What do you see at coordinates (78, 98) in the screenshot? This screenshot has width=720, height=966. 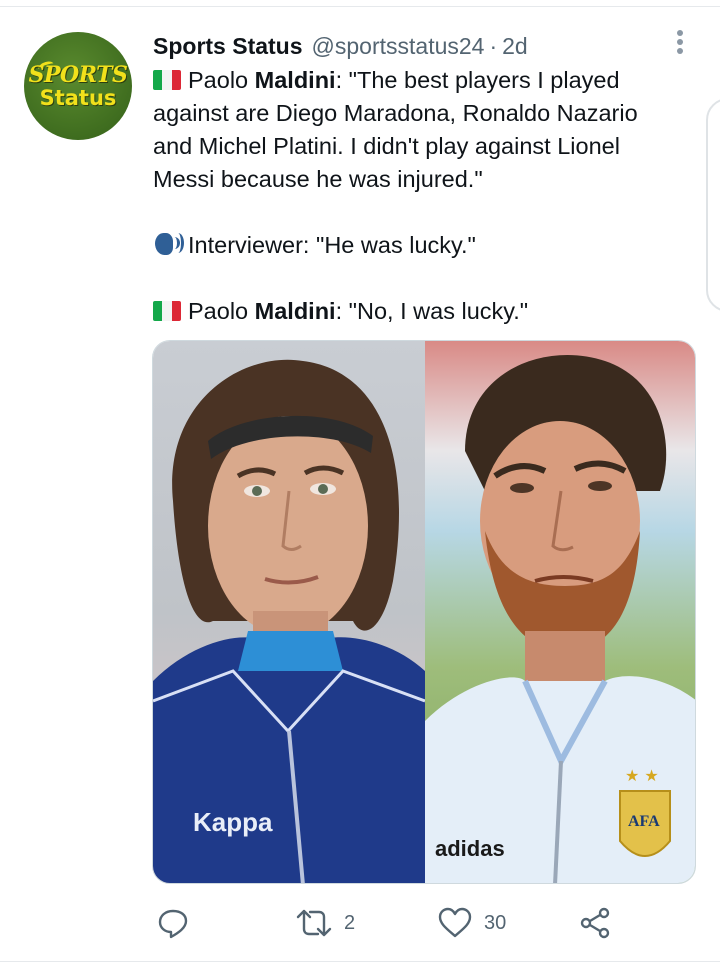 I see `avatar-logo-text-2: Status` at bounding box center [78, 98].